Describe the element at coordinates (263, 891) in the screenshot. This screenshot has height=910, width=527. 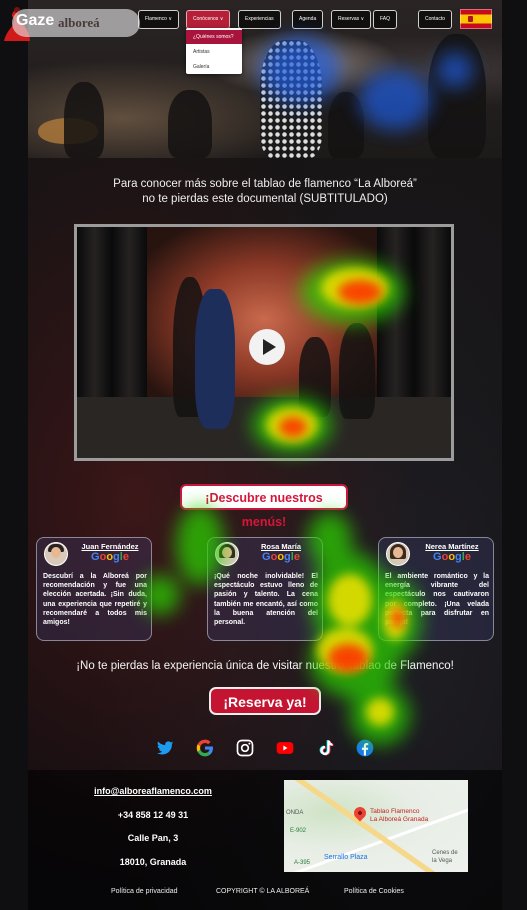
I see `copyright-text: COPYRIGHT © LA ALBOREÁ` at that location.